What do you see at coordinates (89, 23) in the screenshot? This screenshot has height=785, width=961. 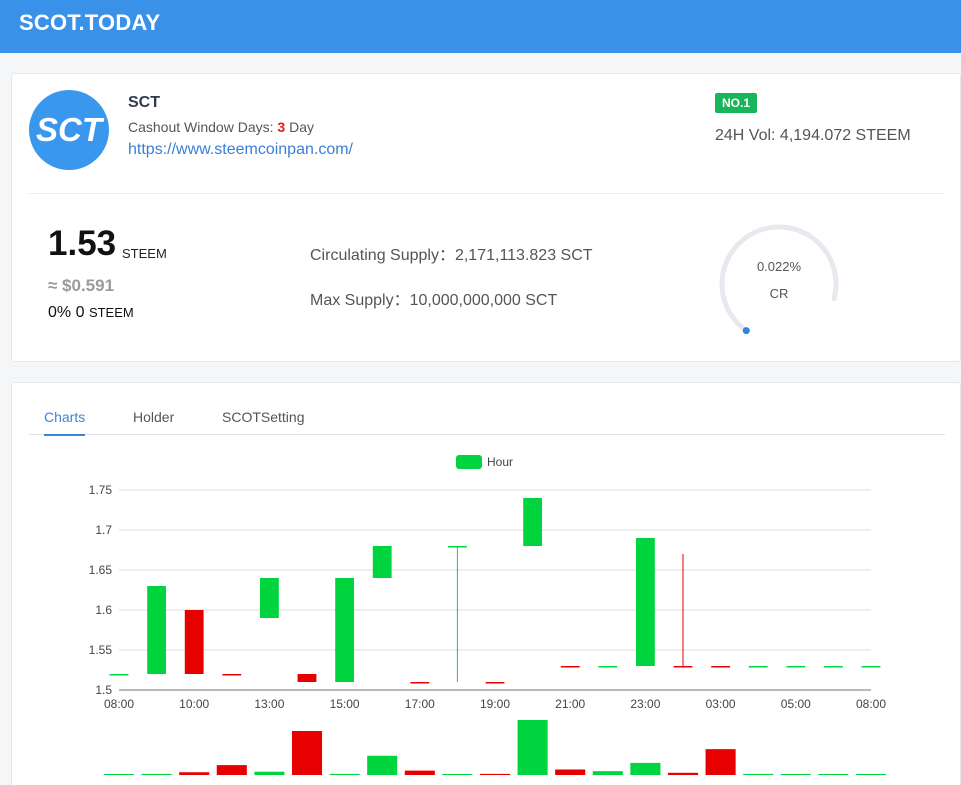 I see `brand-logo-text: SCOT.TODAY` at bounding box center [89, 23].